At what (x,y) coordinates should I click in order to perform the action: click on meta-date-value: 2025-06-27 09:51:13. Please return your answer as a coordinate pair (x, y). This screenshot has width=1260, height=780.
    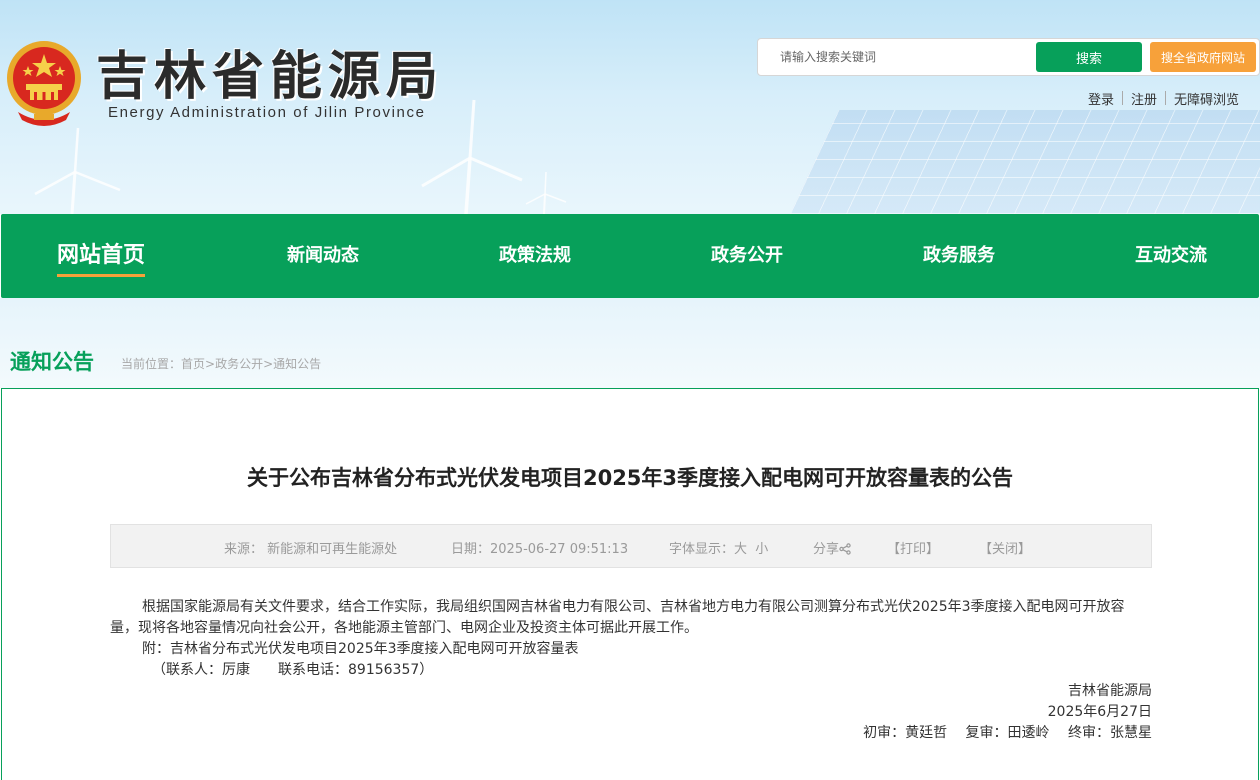
    Looking at the image, I should click on (559, 549).